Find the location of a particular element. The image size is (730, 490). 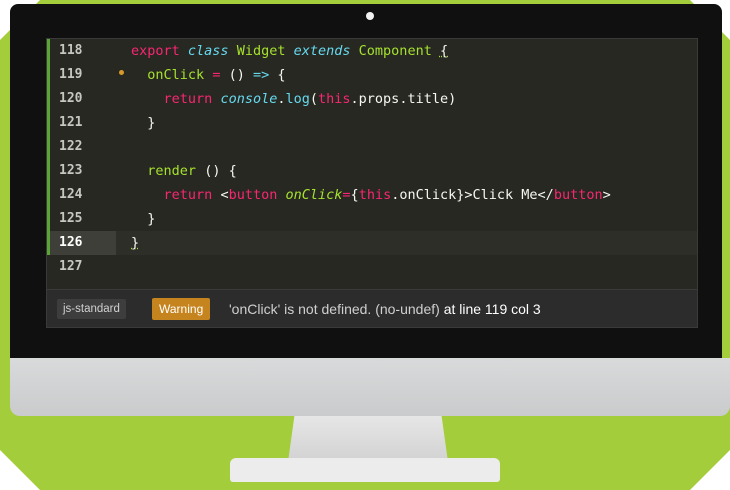

monitor-chin is located at coordinates (370, 387).